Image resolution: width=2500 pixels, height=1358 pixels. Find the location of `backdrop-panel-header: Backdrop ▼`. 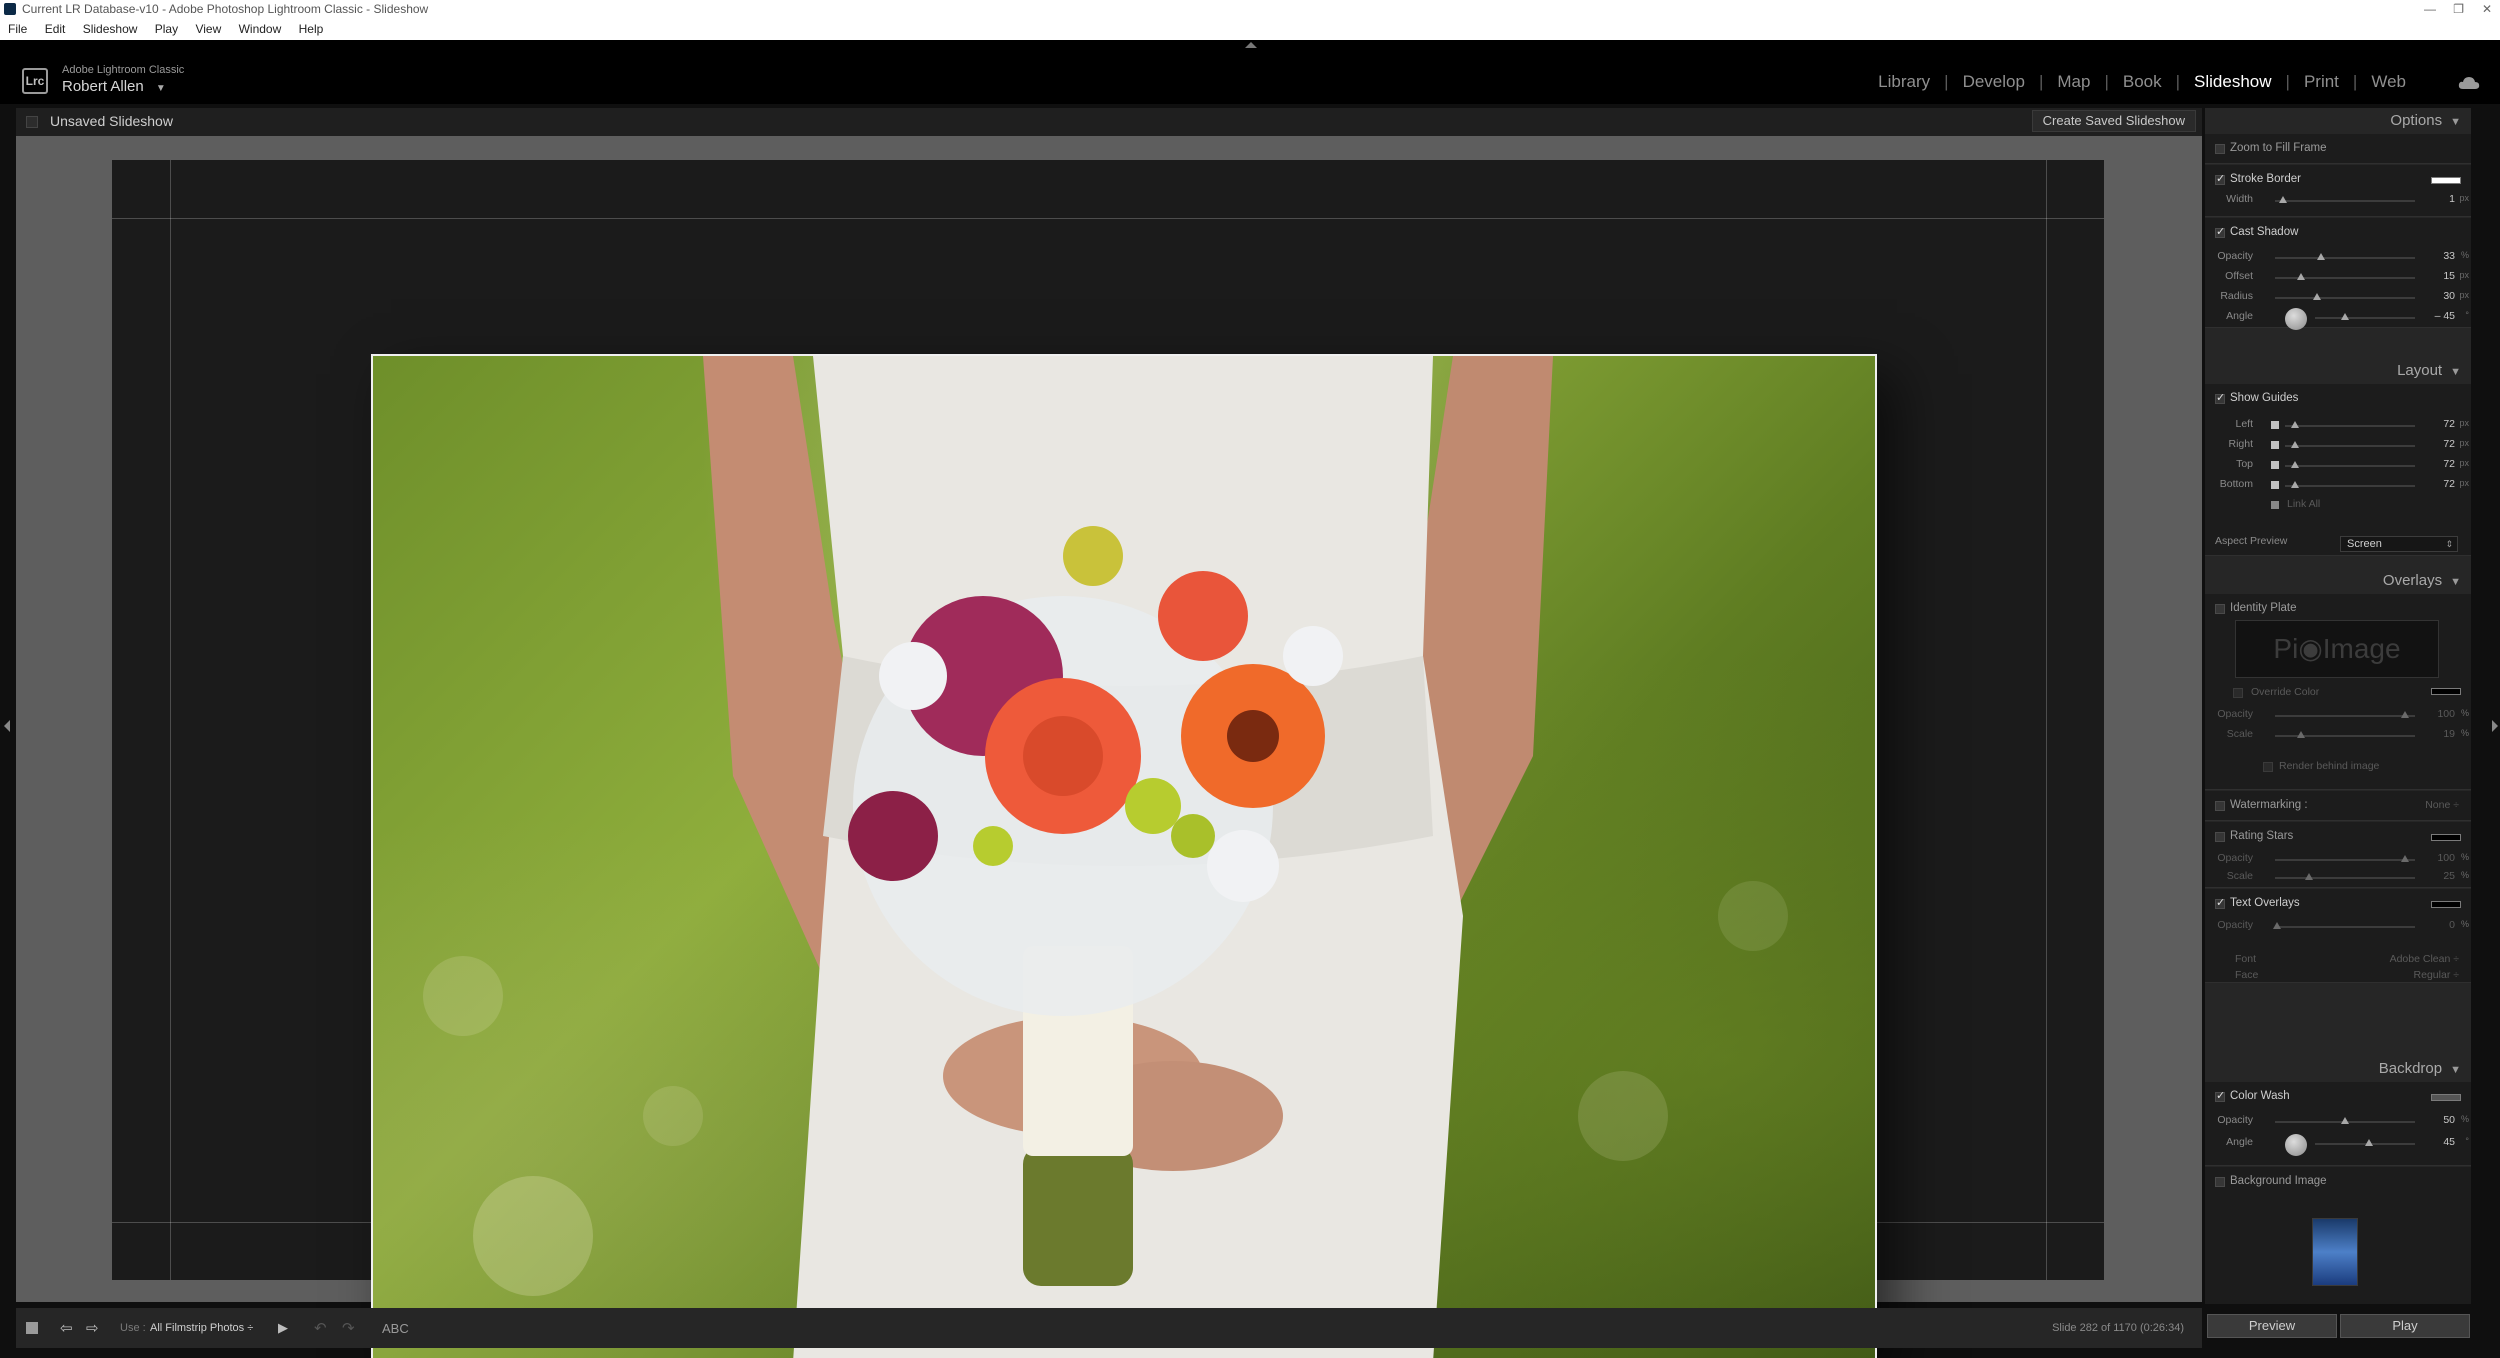

backdrop-panel-header: Backdrop ▼ is located at coordinates (2420, 1068).